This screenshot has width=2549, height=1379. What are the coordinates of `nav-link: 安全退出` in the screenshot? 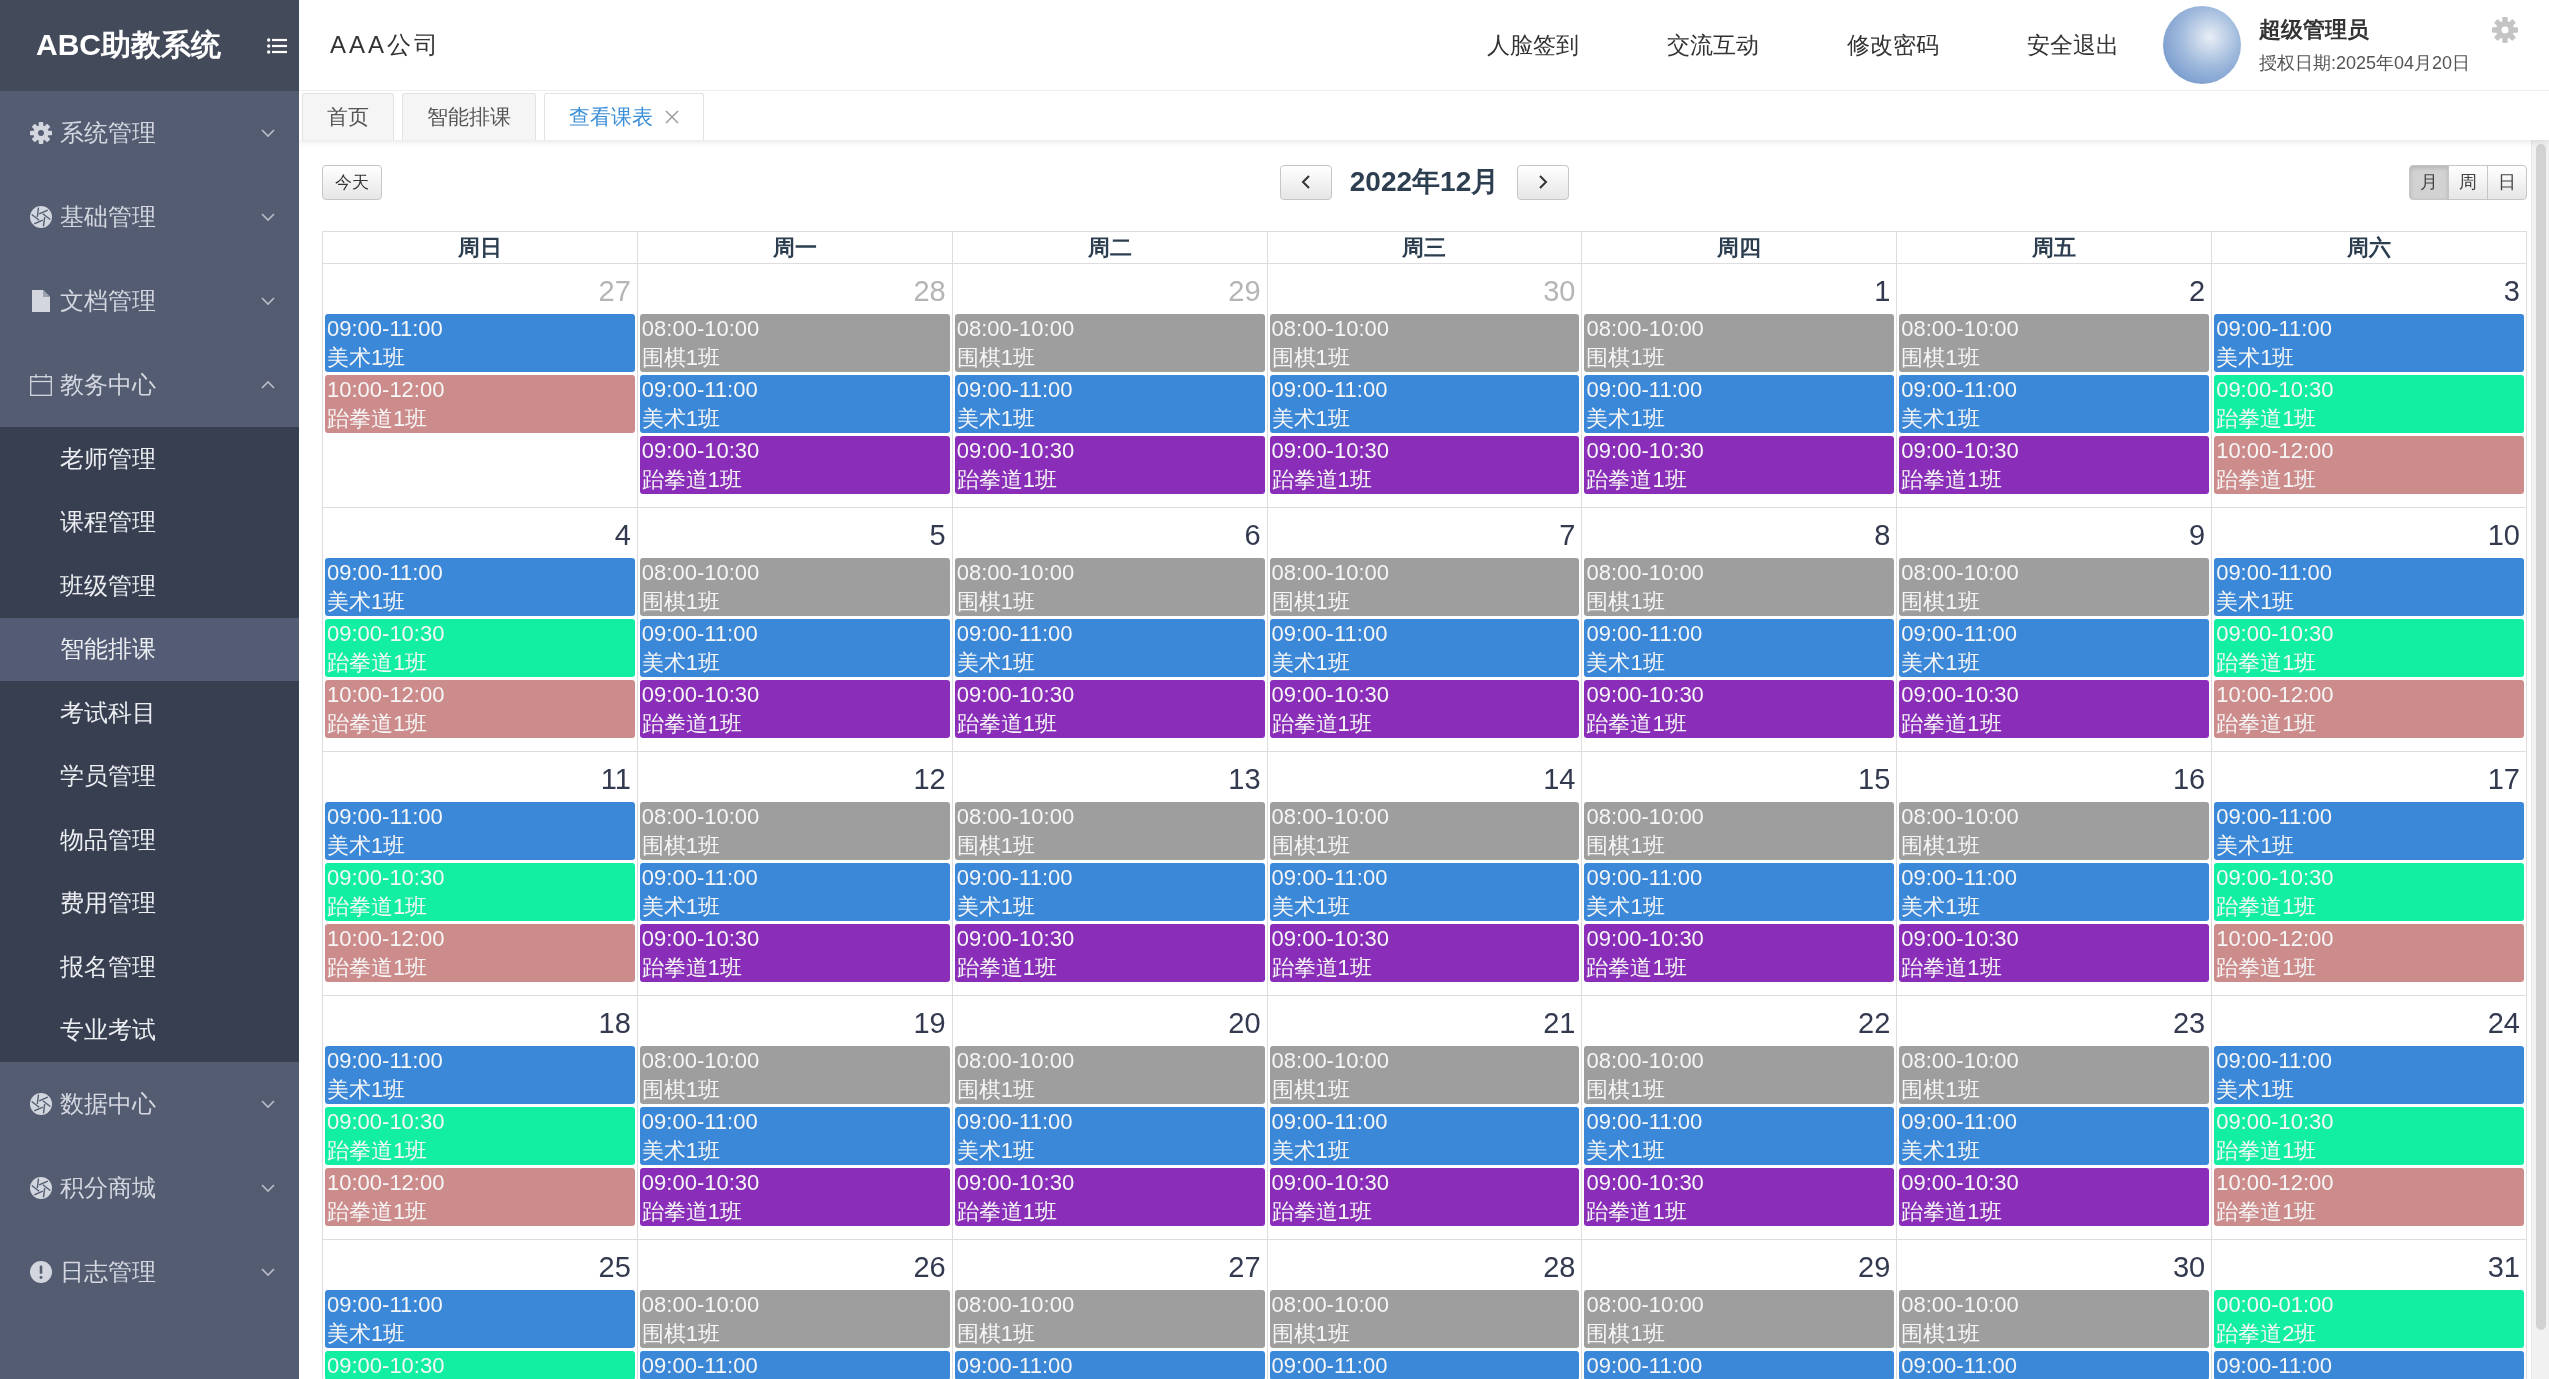 It's located at (2072, 45).